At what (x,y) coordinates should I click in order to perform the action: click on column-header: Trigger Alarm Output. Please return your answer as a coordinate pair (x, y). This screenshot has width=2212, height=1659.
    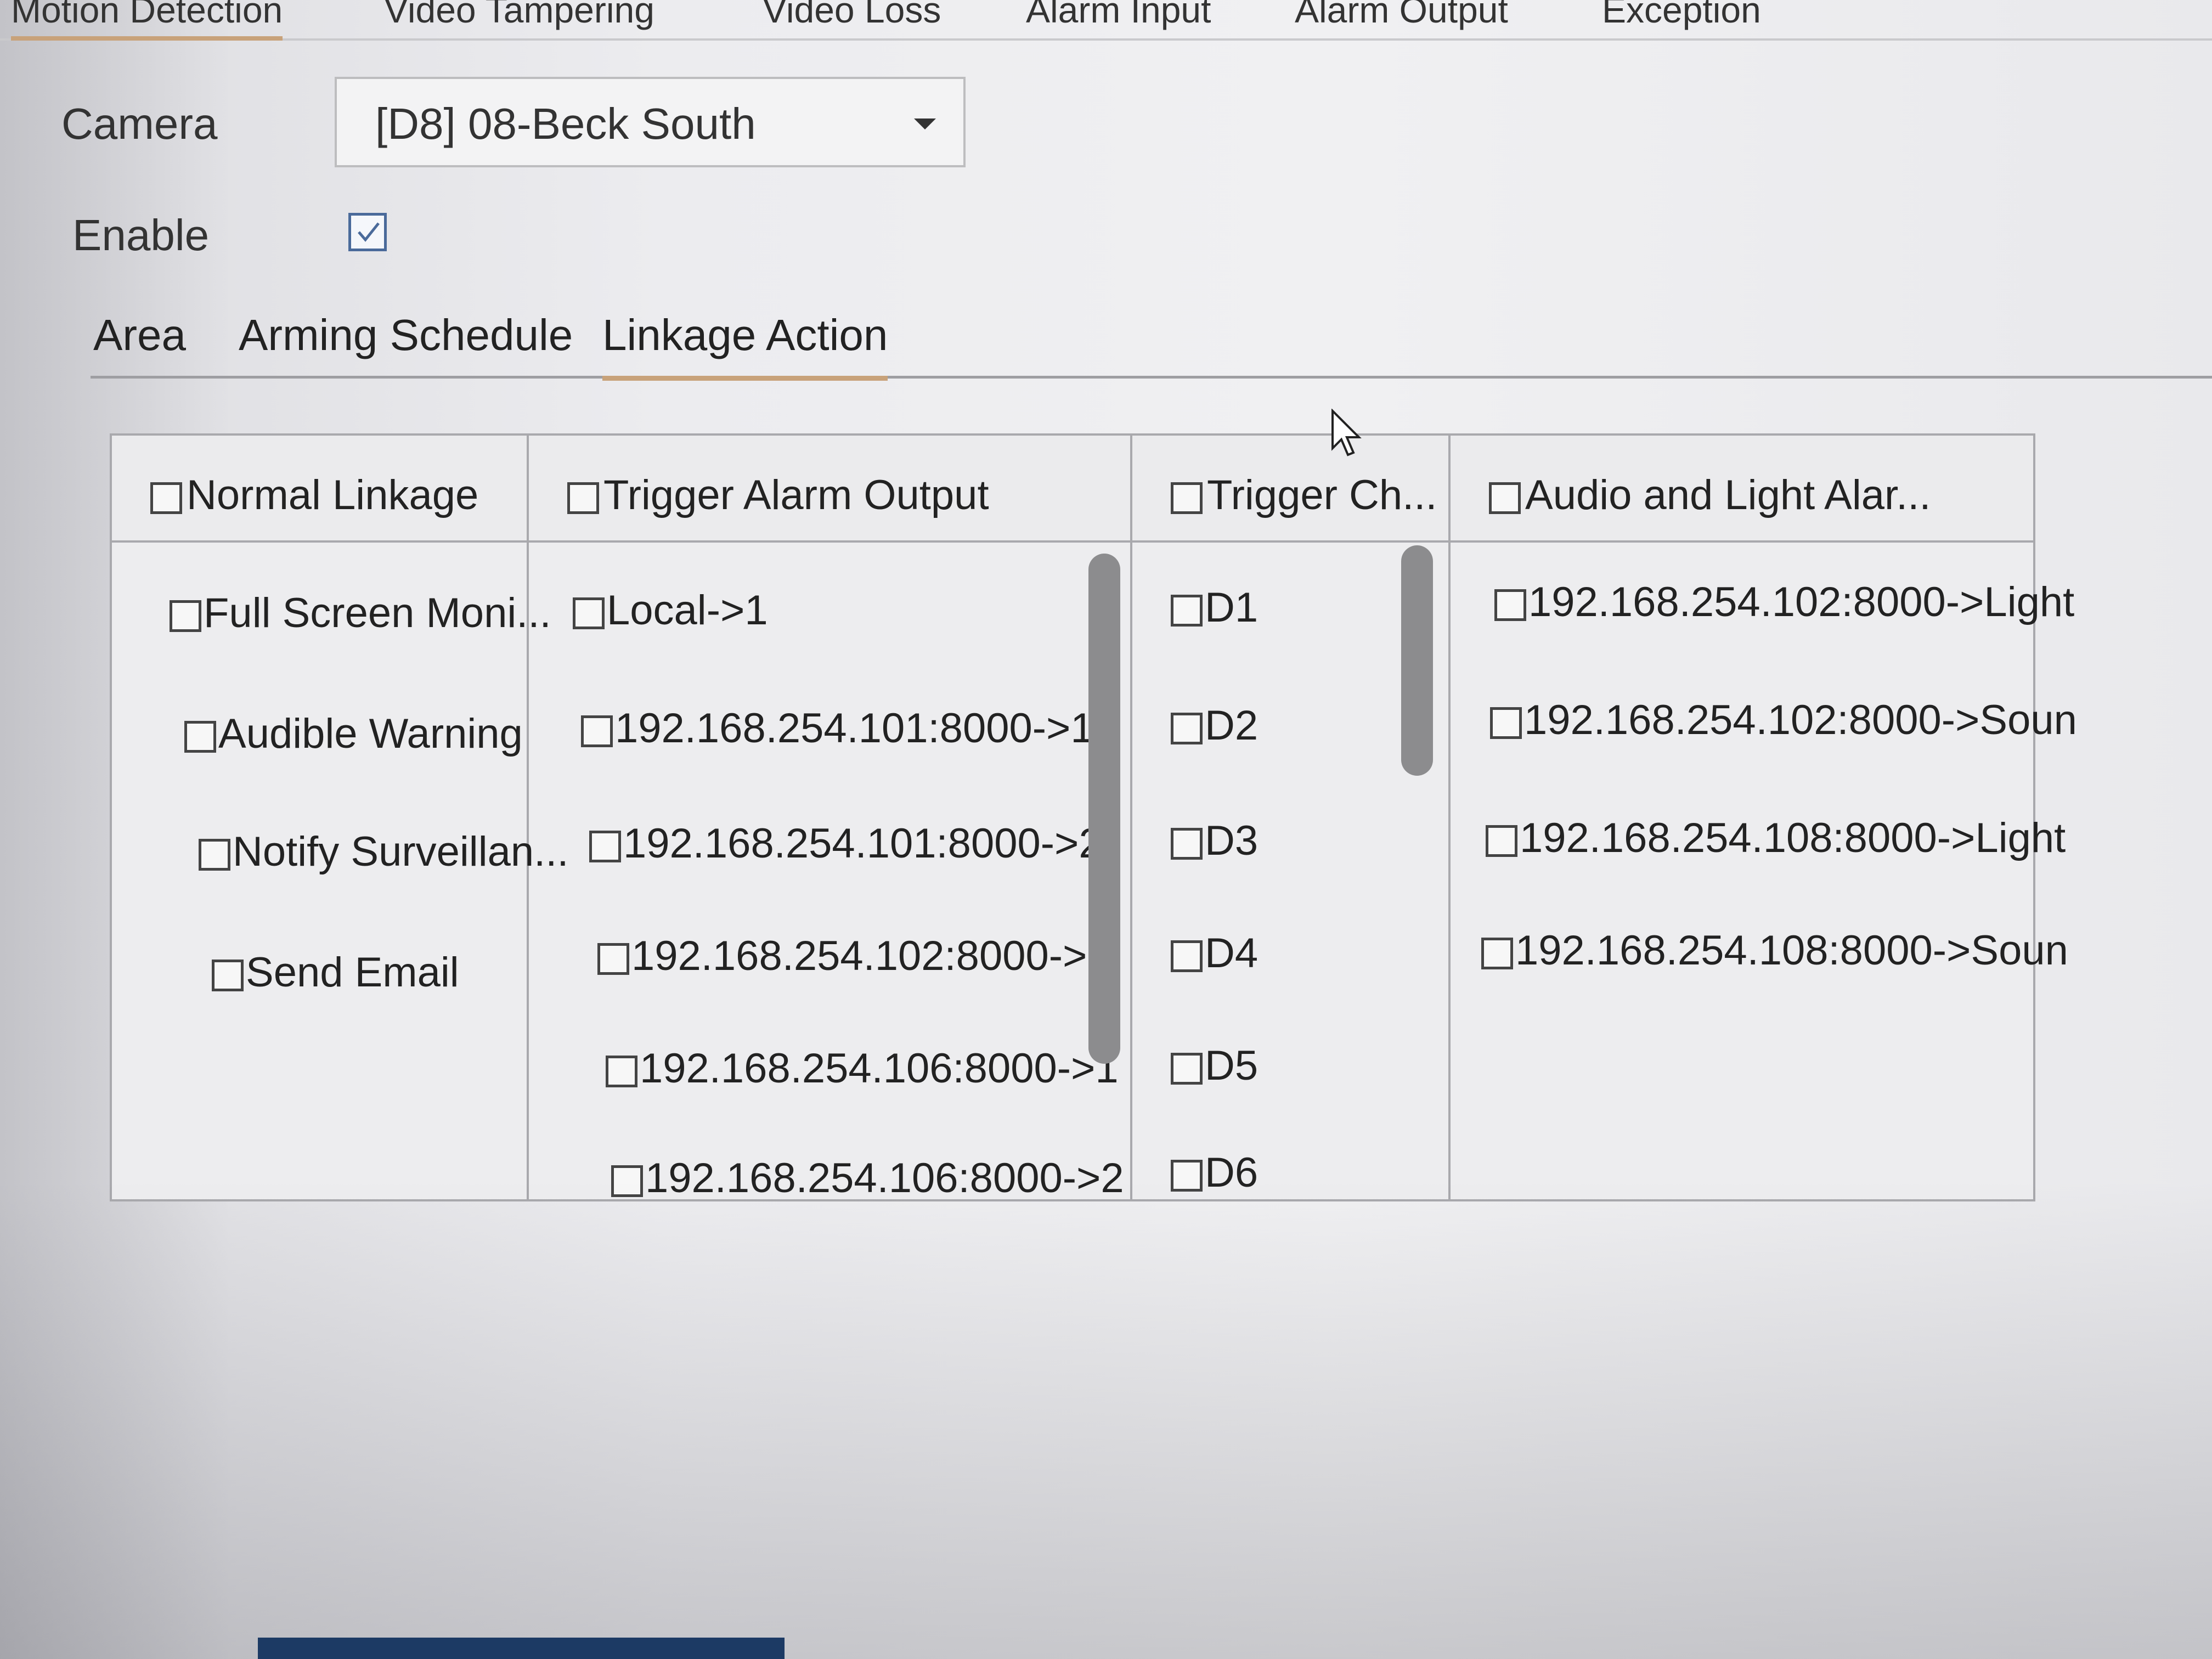
    Looking at the image, I should click on (830, 490).